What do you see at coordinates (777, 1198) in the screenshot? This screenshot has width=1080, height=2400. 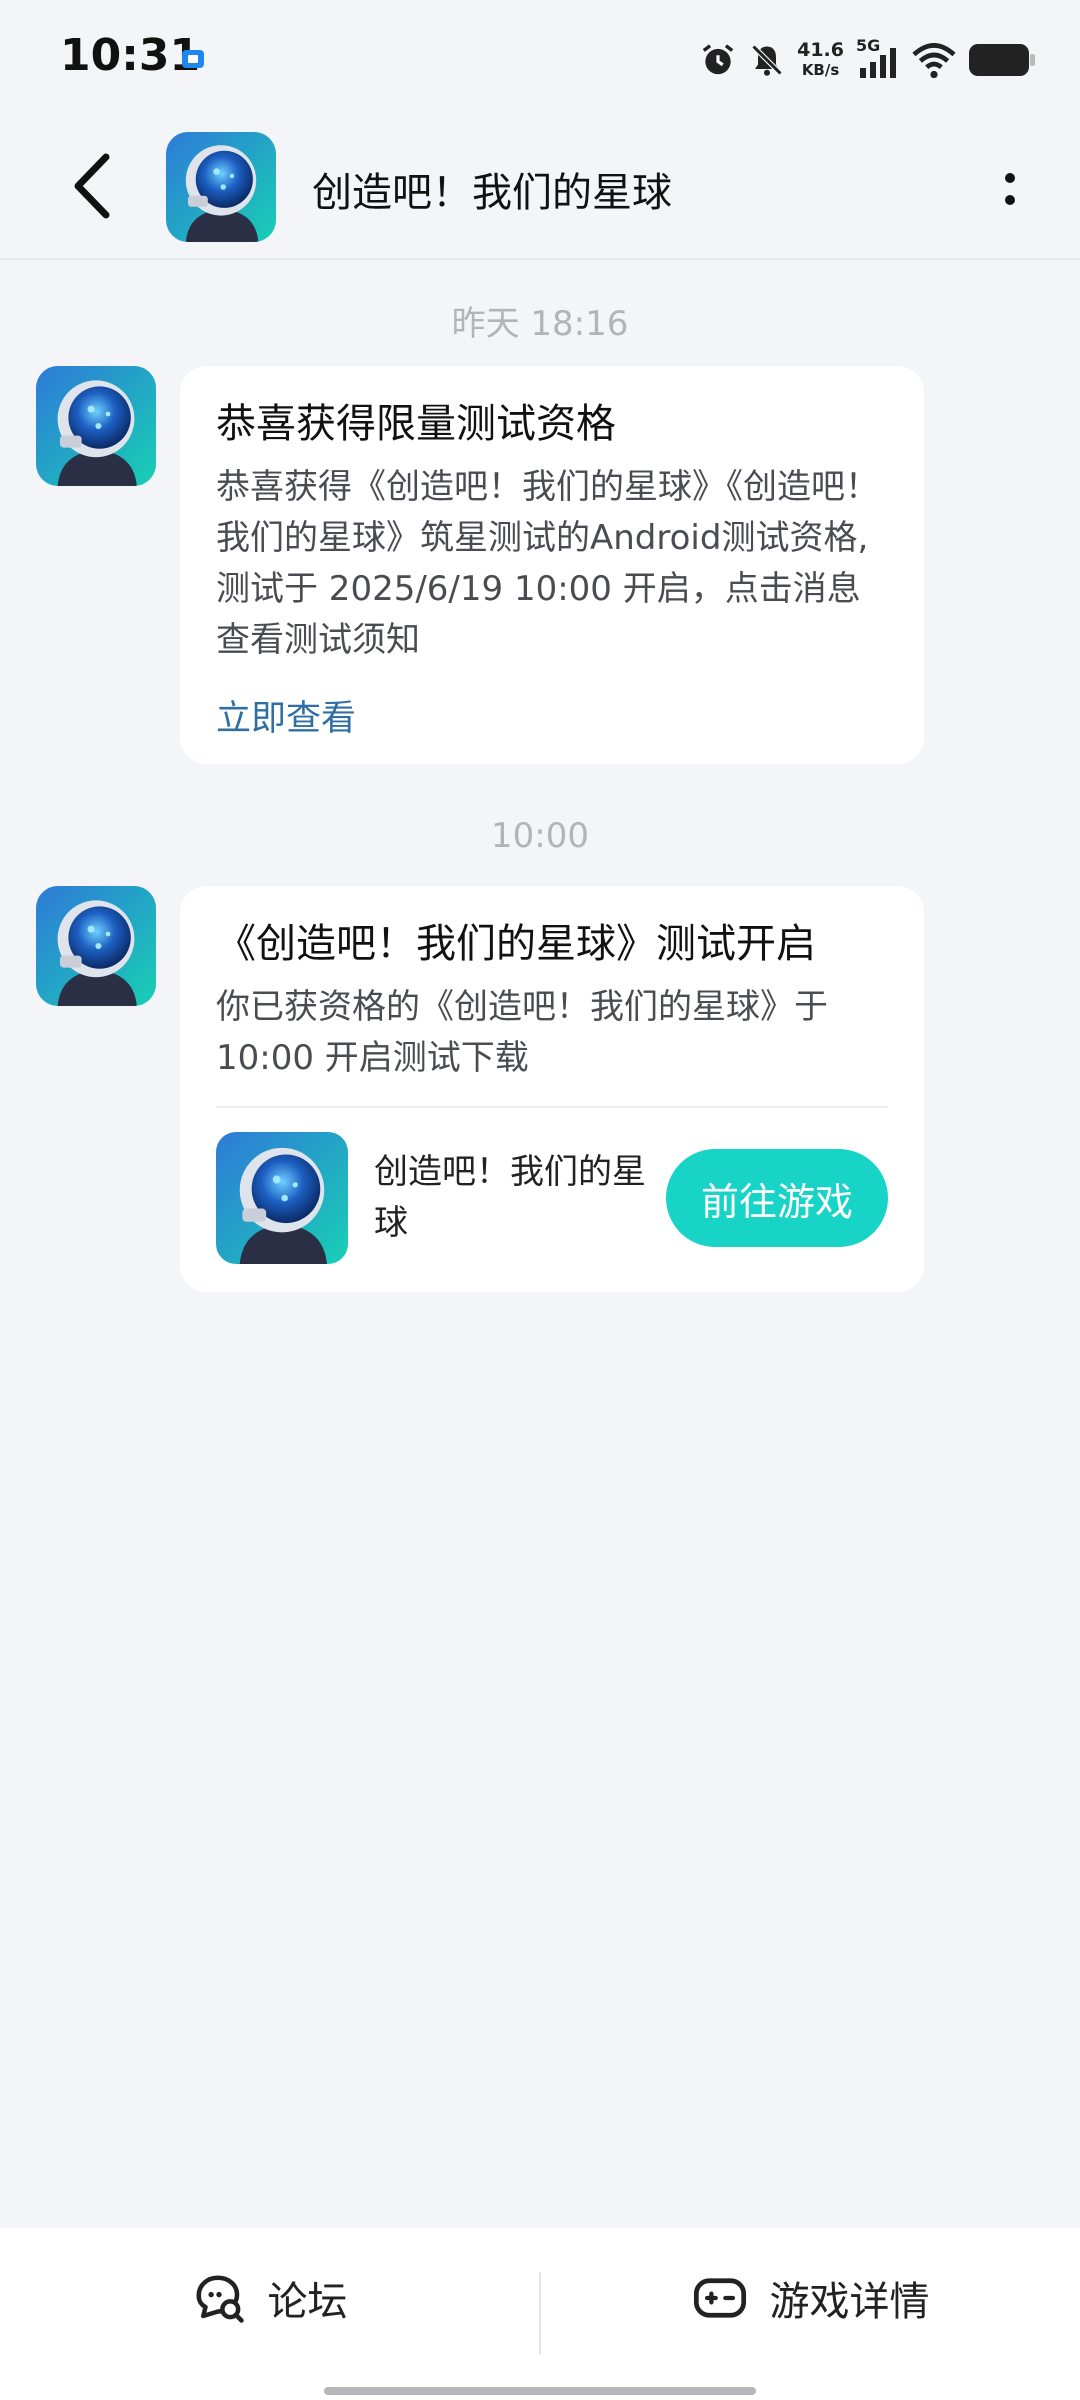 I see `go-to-game-button: 前往游戏` at bounding box center [777, 1198].